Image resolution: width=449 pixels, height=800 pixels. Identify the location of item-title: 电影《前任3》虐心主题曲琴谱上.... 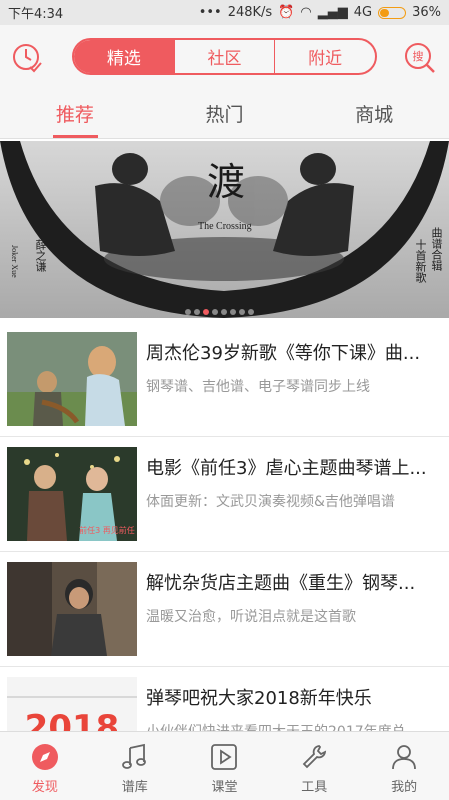
(286, 468).